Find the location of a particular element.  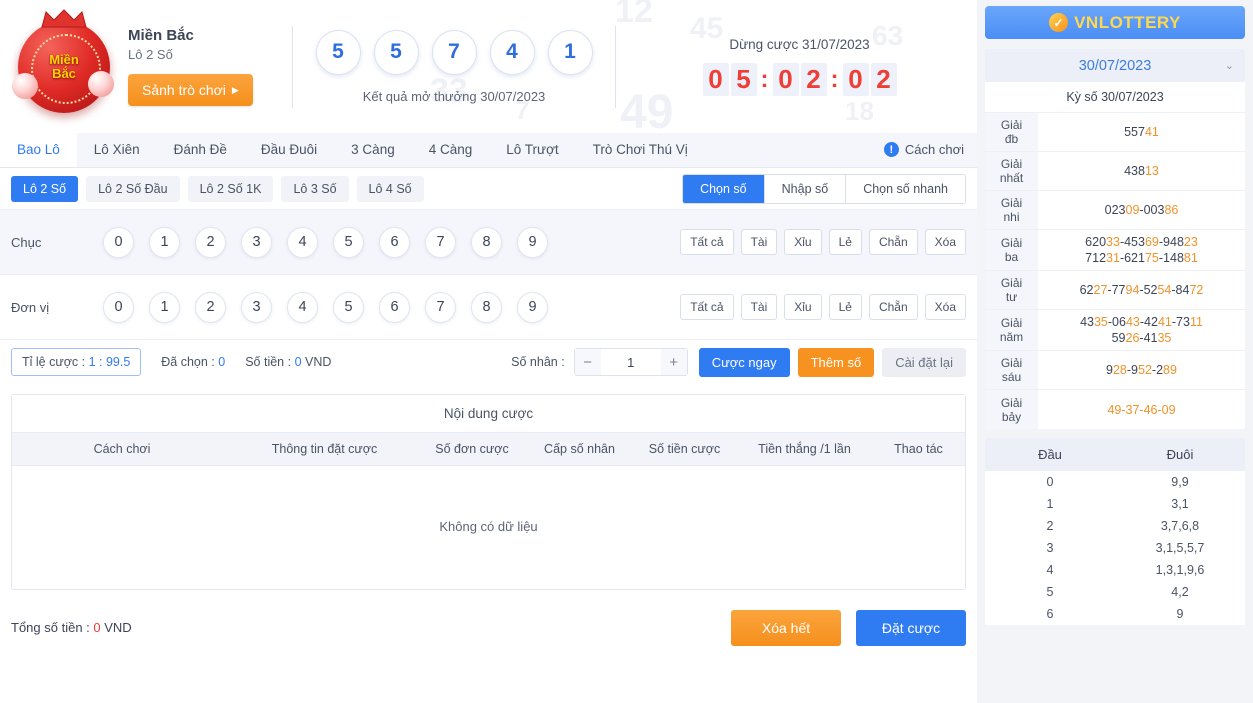

prize-row-db: Giải đb 55741 is located at coordinates (1115, 132).